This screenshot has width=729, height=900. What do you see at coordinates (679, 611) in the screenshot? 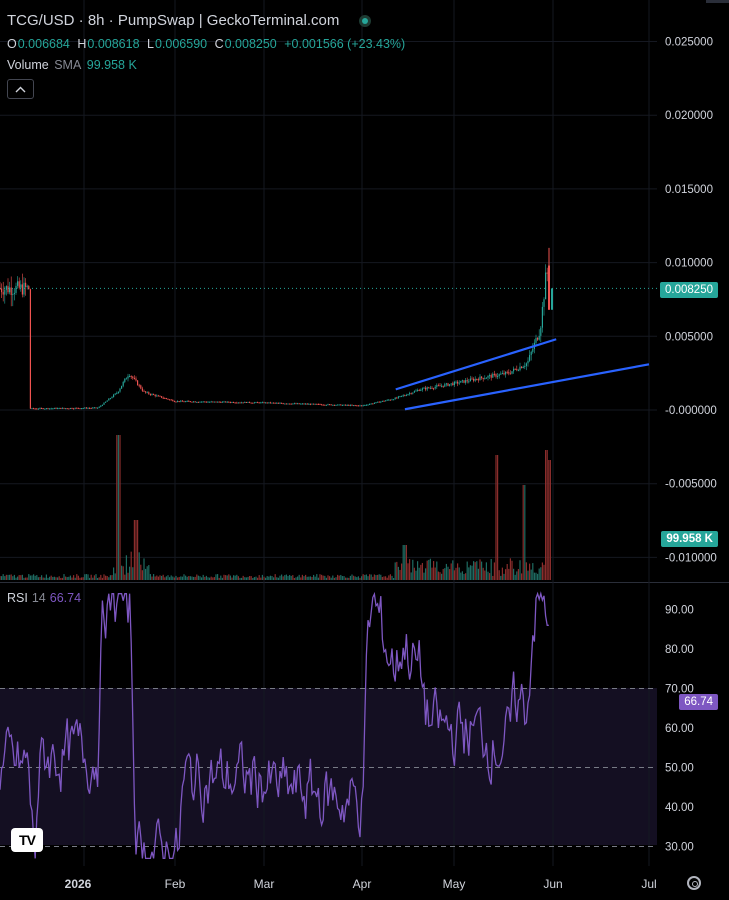
I see `rsi-axis-label: 90.00` at bounding box center [679, 611].